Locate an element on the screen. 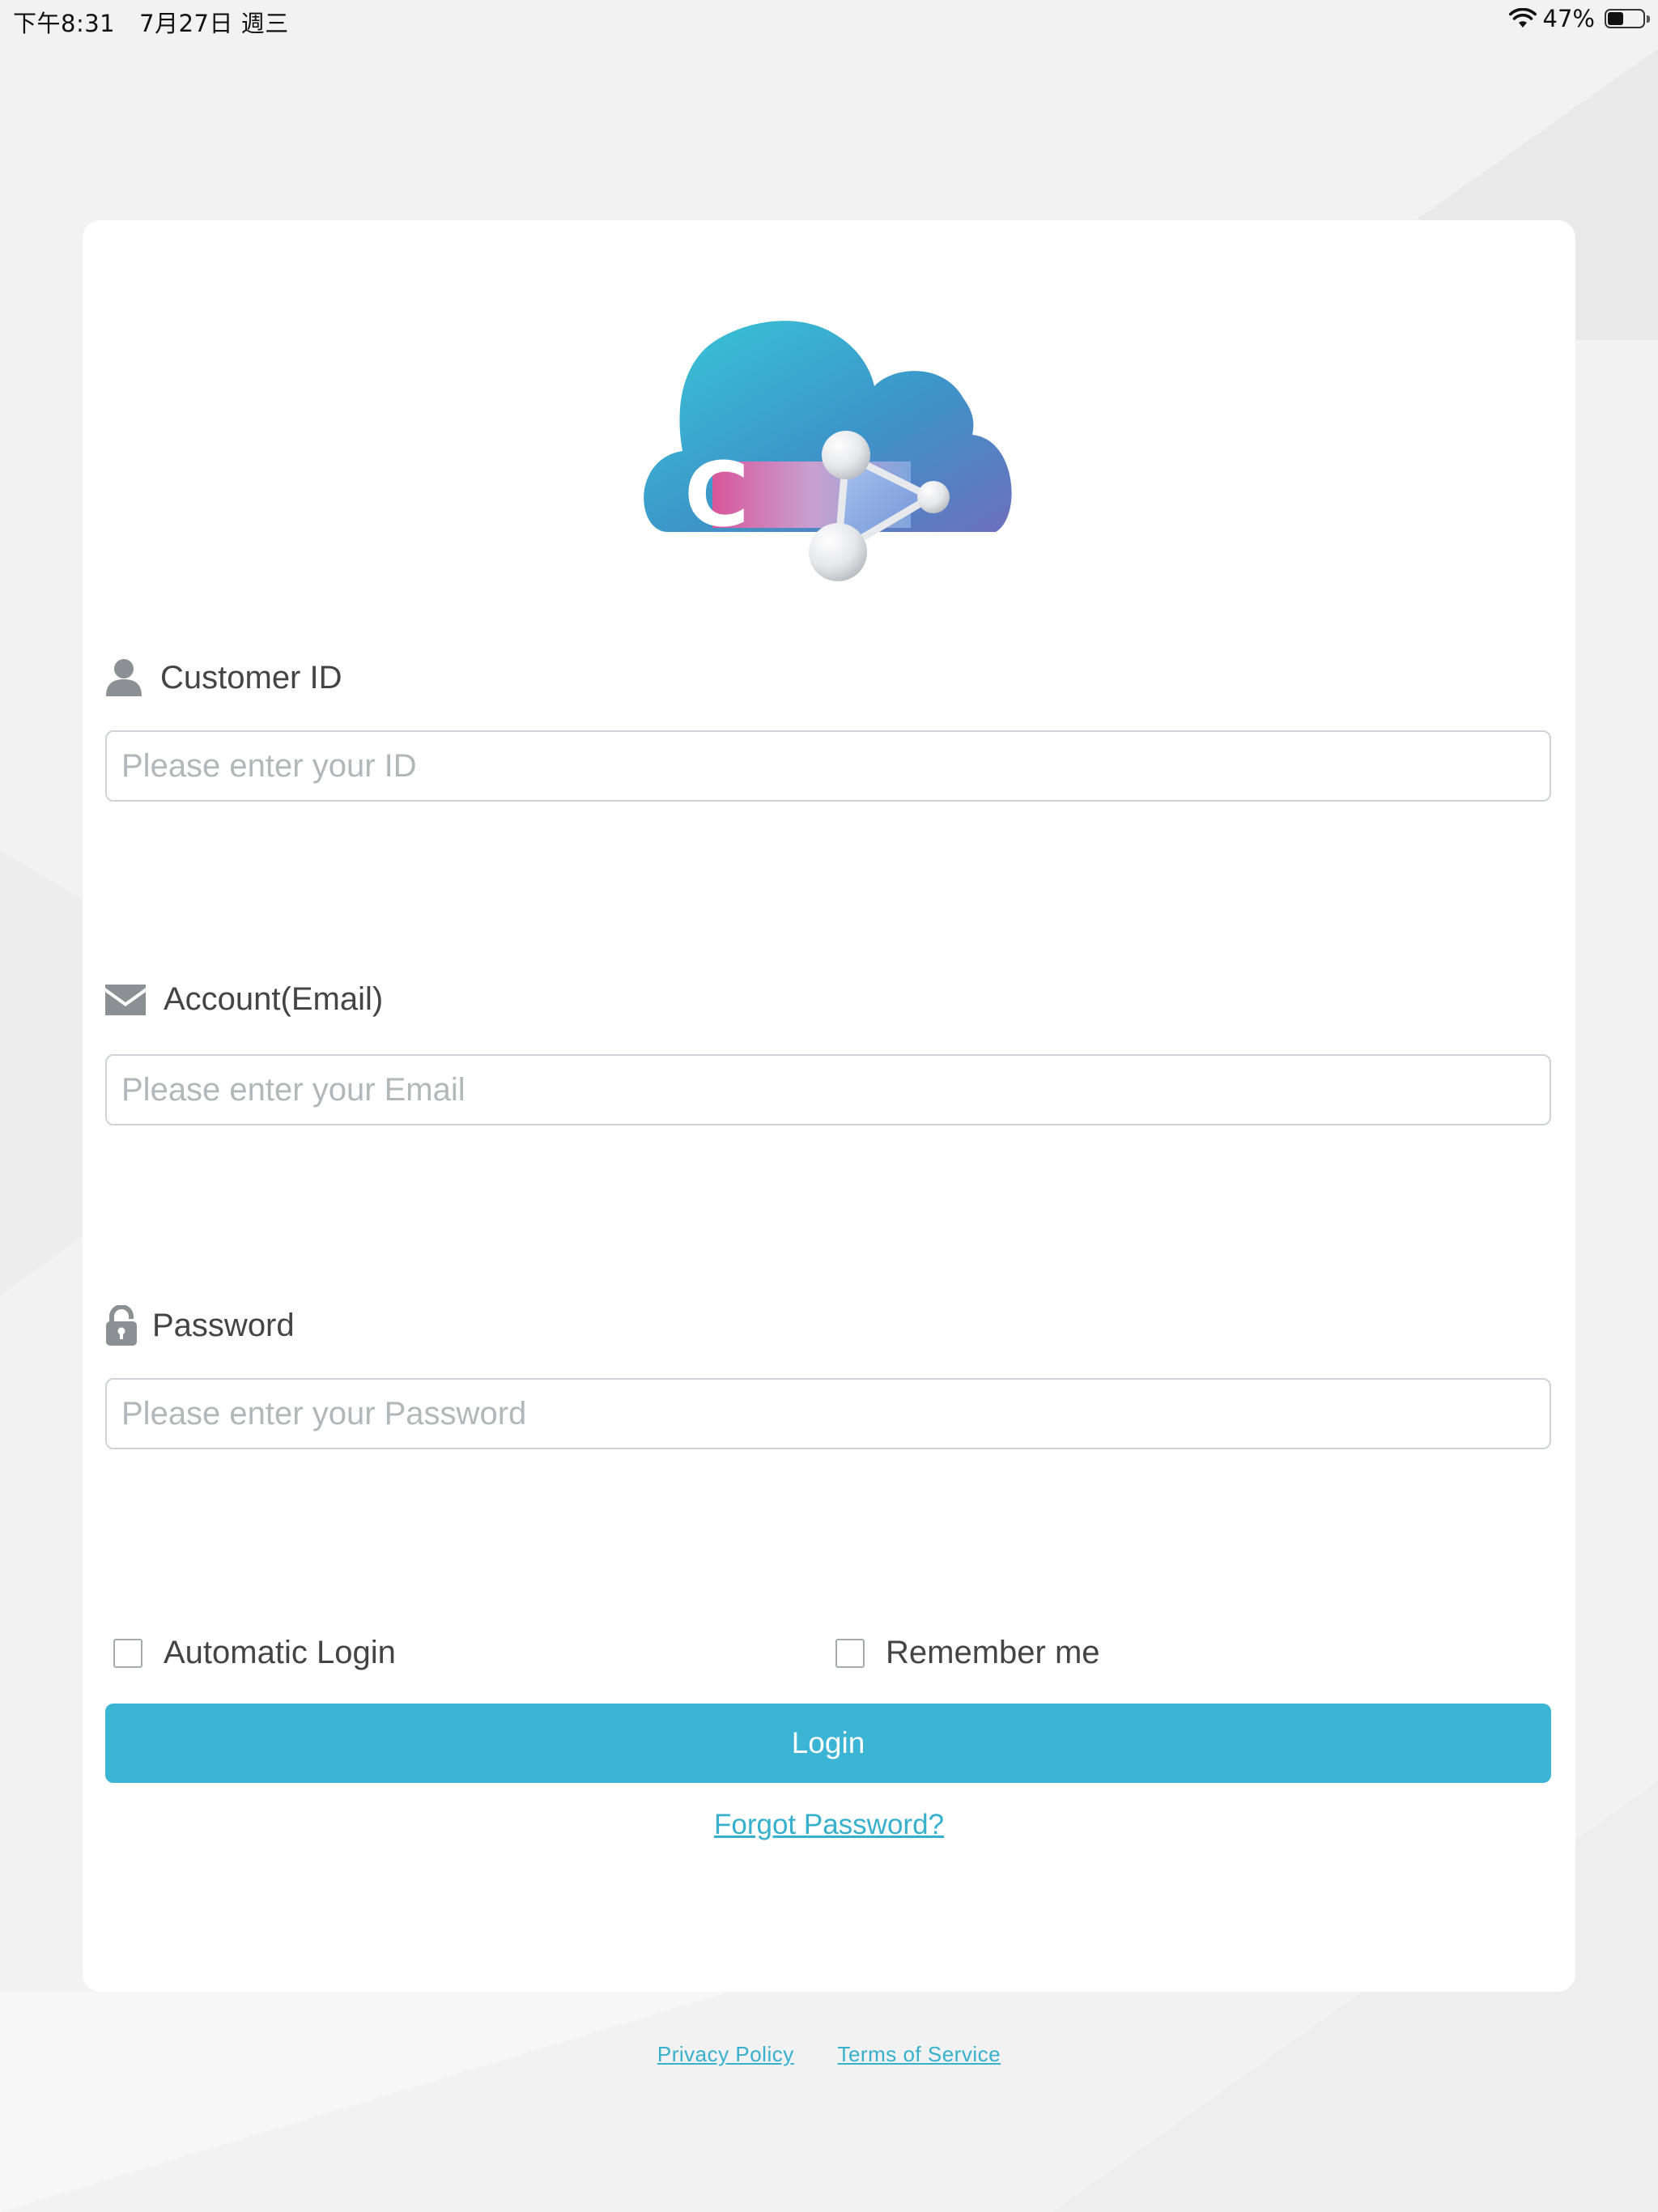  mail-icon is located at coordinates (125, 1000).